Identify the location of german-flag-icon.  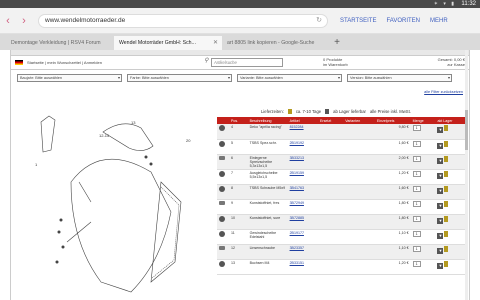
(19, 62).